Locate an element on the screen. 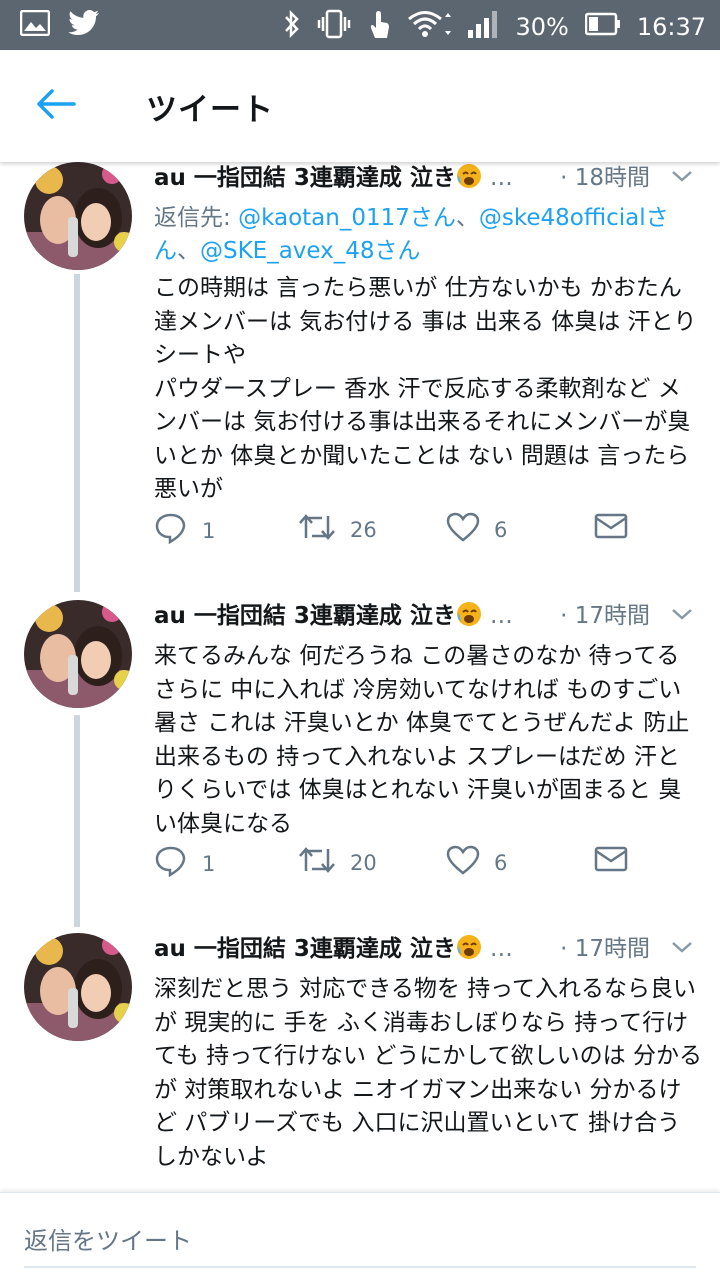  tweet-actions: 1 20 6 is located at coordinates (414, 867).